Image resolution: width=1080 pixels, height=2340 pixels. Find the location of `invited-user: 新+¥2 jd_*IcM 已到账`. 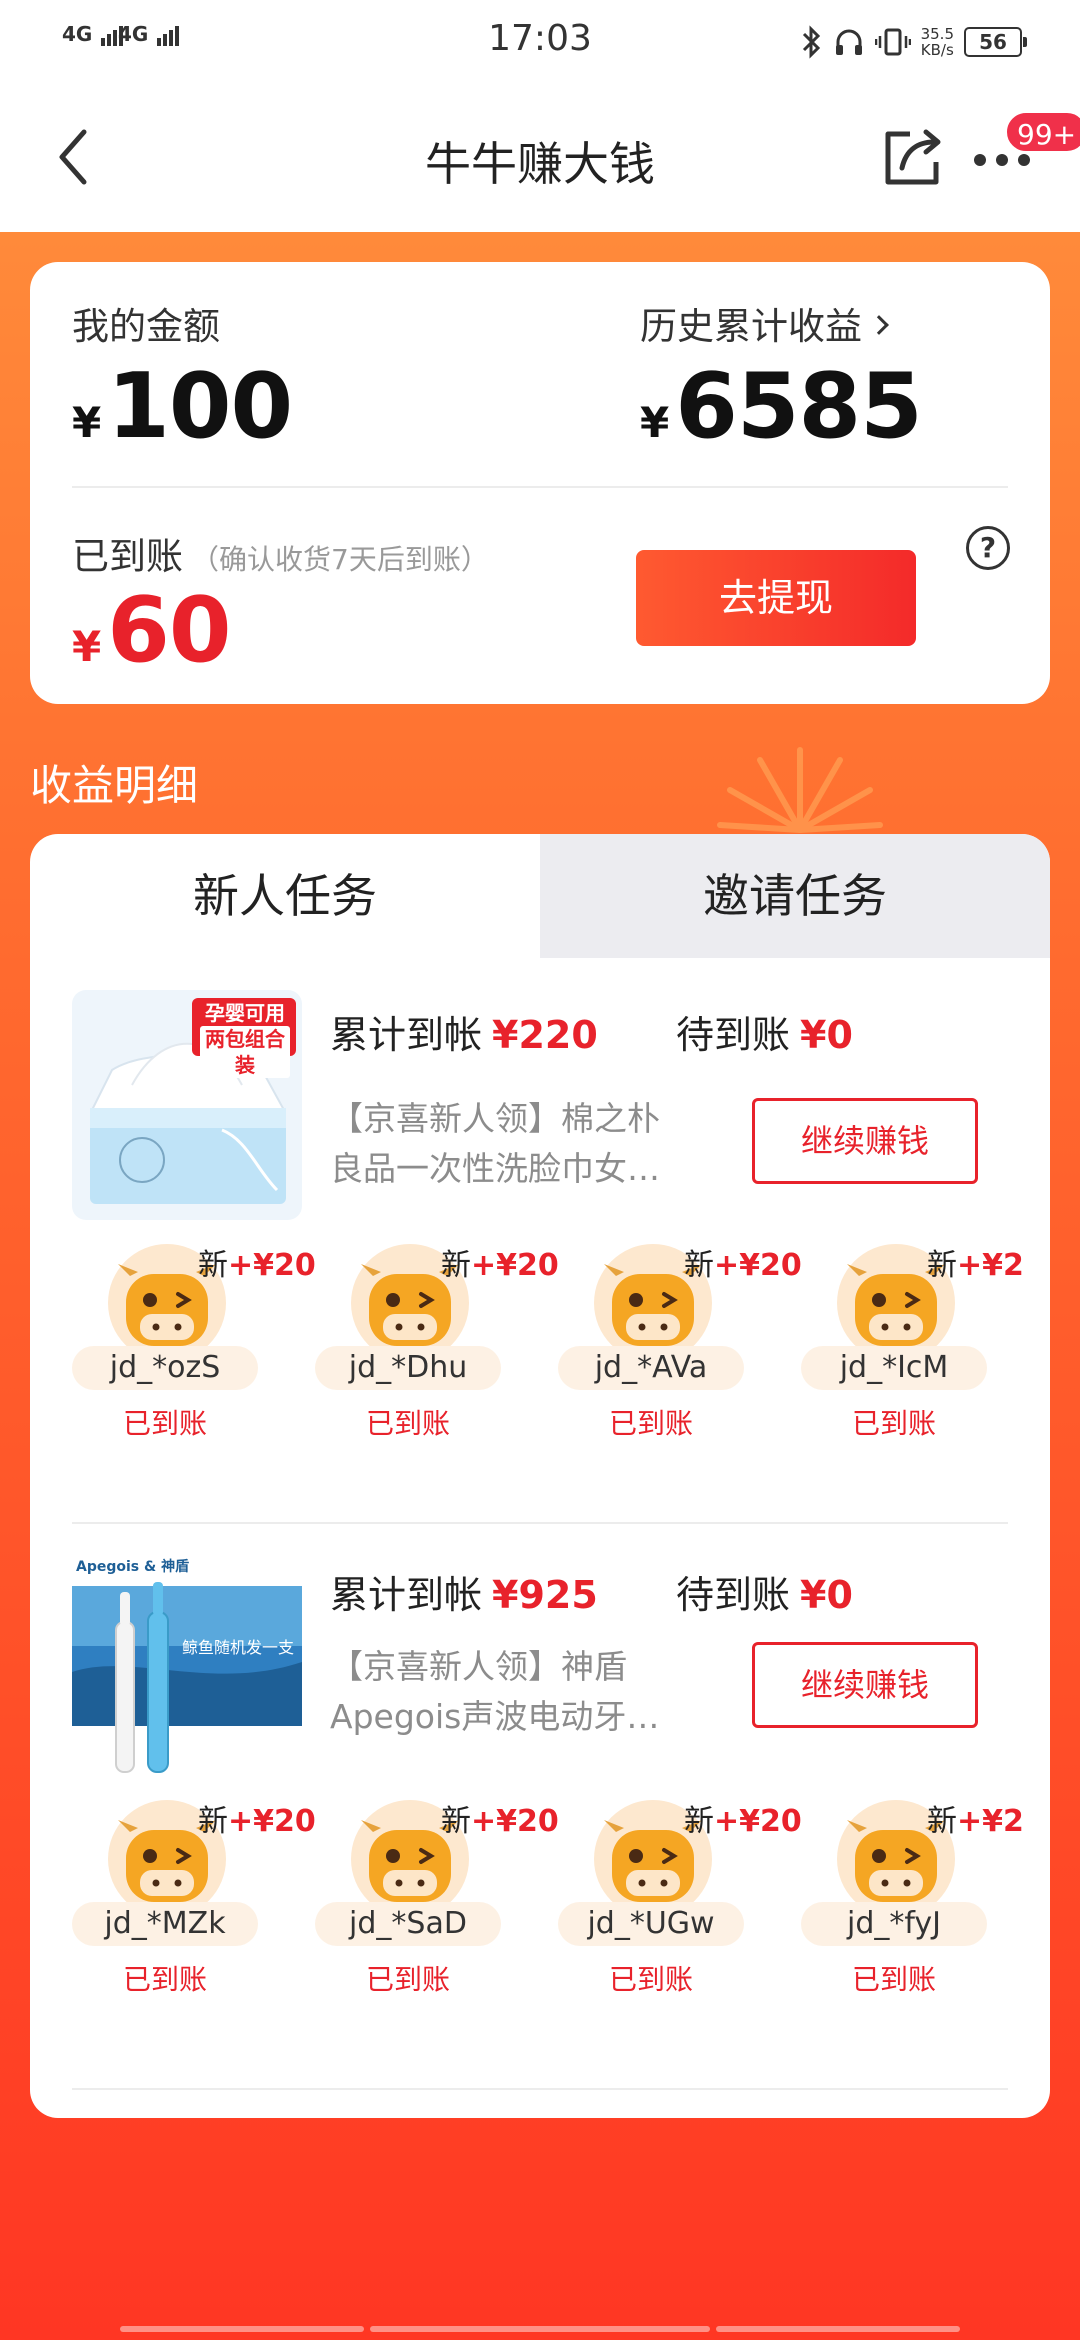

invited-user: 新+¥2 jd_*IcM 已到账 is located at coordinates (912, 1345).